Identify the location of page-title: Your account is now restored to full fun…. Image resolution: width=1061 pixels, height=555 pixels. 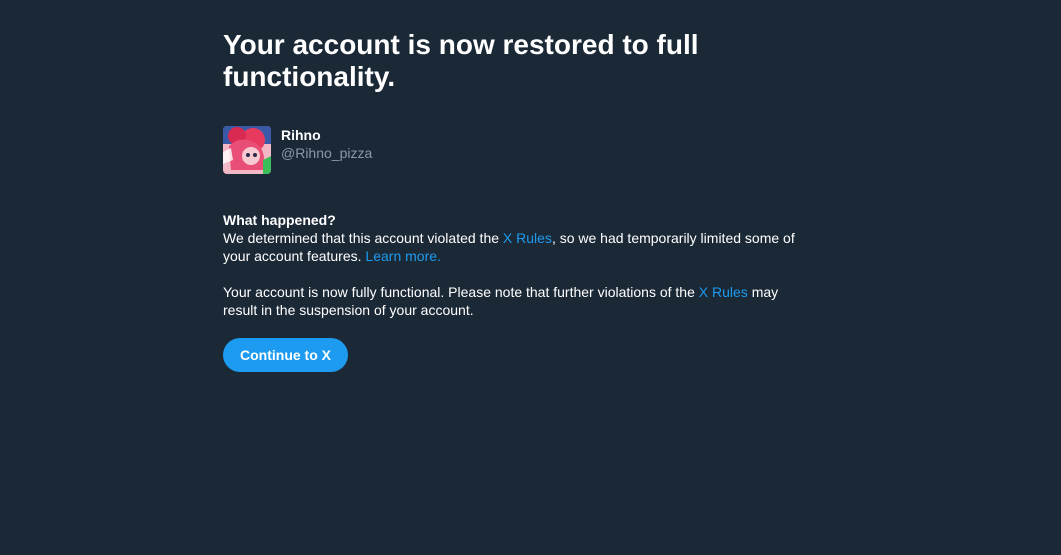
(461, 60).